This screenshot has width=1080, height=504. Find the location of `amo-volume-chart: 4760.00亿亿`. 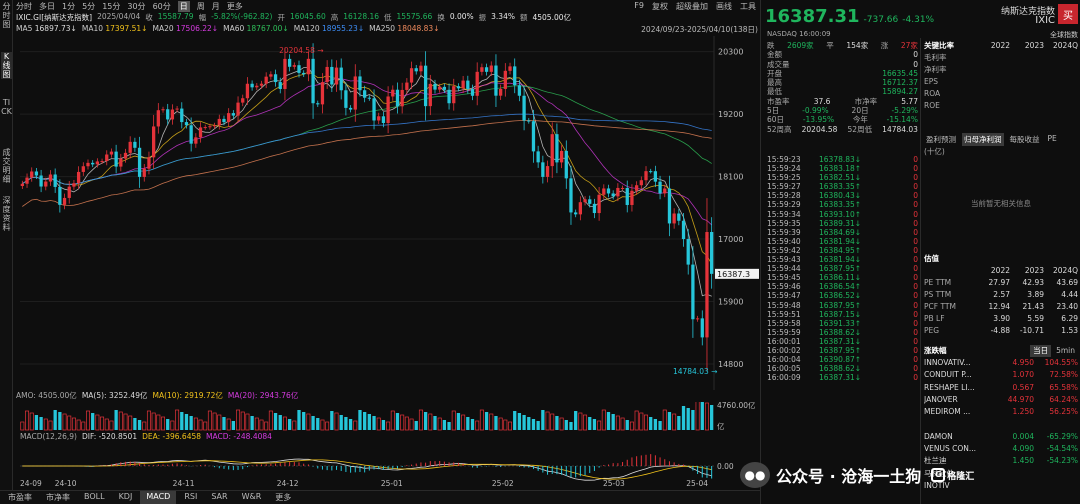

amo-volume-chart: 4760.00亿亿 is located at coordinates (387, 417).